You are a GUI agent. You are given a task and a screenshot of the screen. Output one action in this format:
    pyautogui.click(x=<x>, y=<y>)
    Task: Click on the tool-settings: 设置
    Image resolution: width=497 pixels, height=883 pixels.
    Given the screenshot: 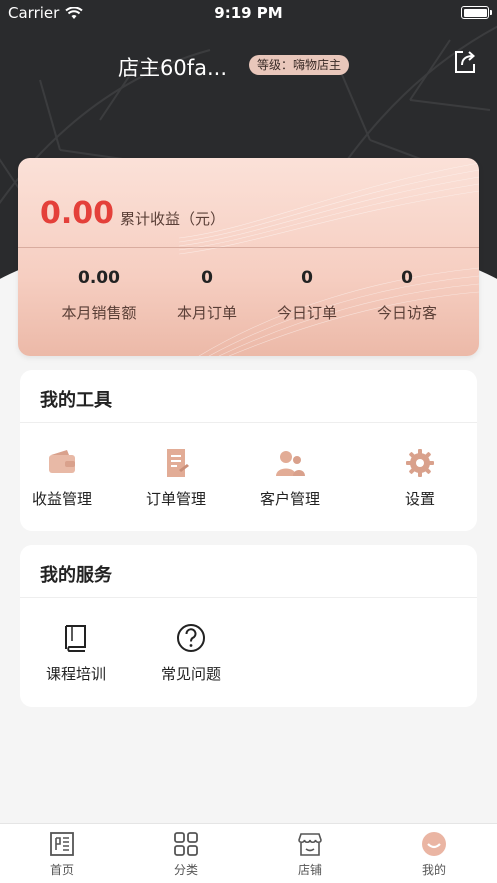 What is the action you would take?
    pyautogui.click(x=420, y=477)
    